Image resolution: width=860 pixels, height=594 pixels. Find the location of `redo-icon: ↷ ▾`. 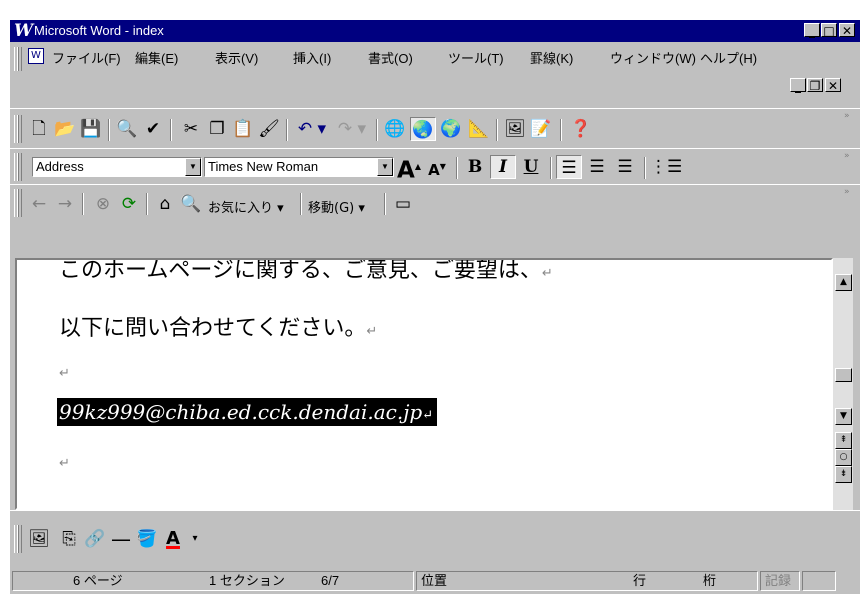

redo-icon: ↷ ▾ is located at coordinates (352, 129).